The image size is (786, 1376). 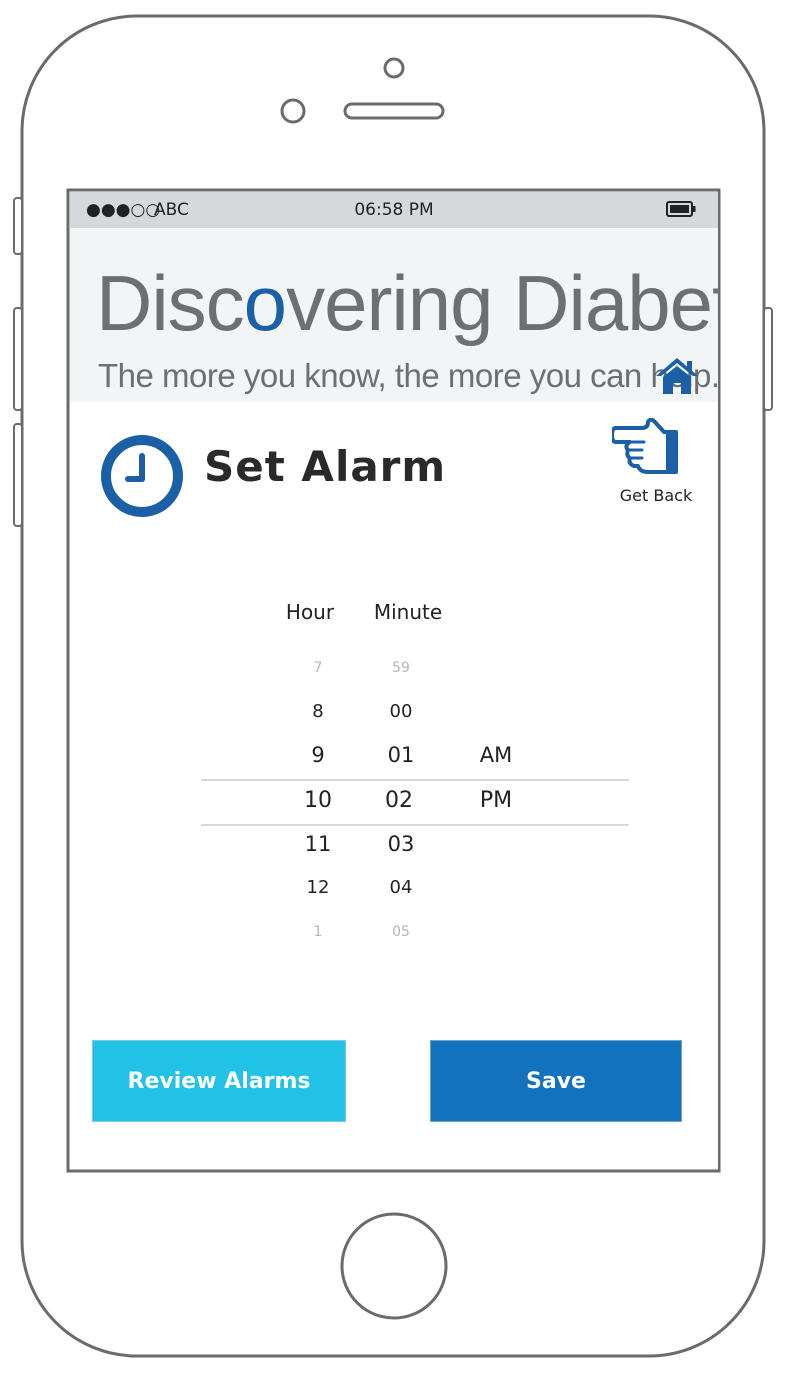 What do you see at coordinates (318, 755) in the screenshot?
I see `hour-option: 9` at bounding box center [318, 755].